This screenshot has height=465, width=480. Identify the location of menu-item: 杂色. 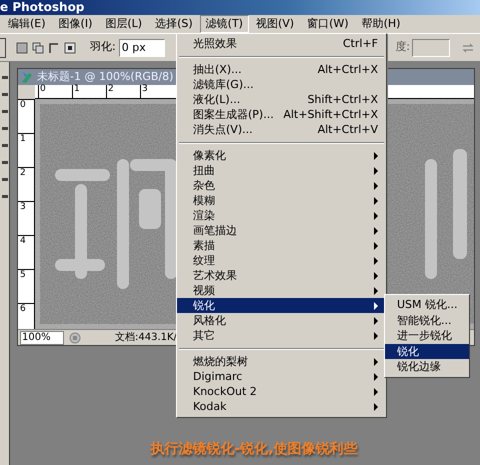
(281, 185).